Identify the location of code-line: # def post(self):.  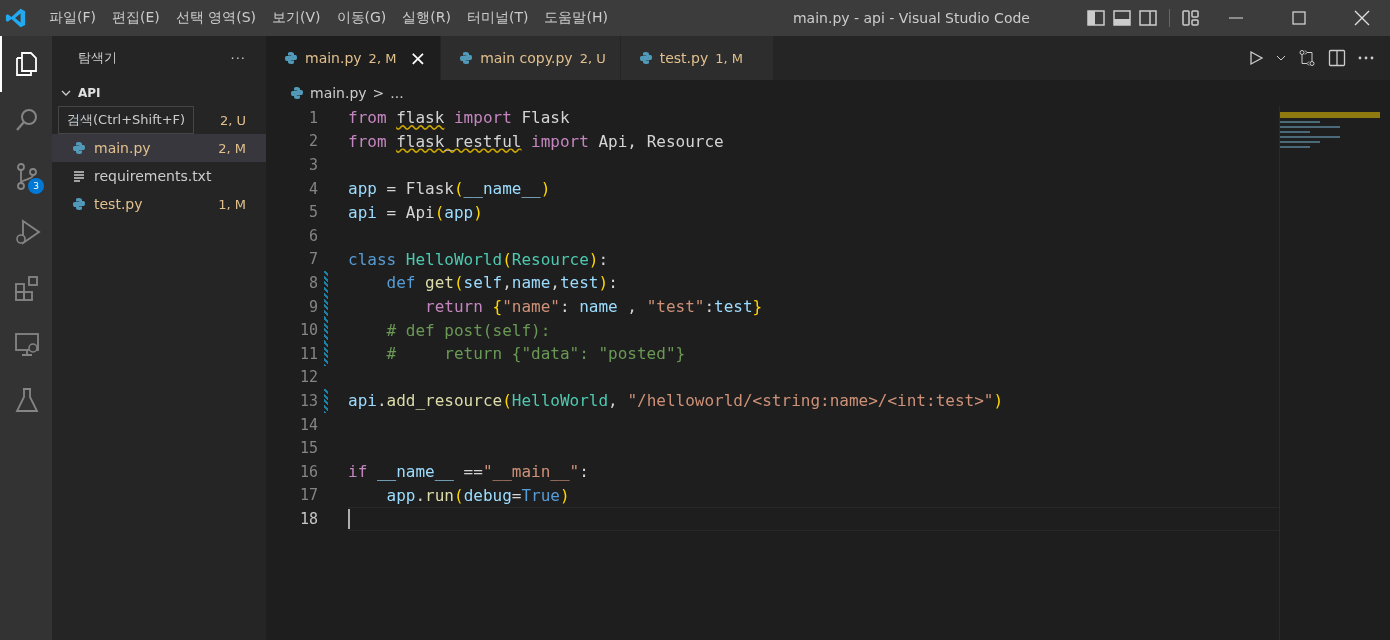
(468, 330).